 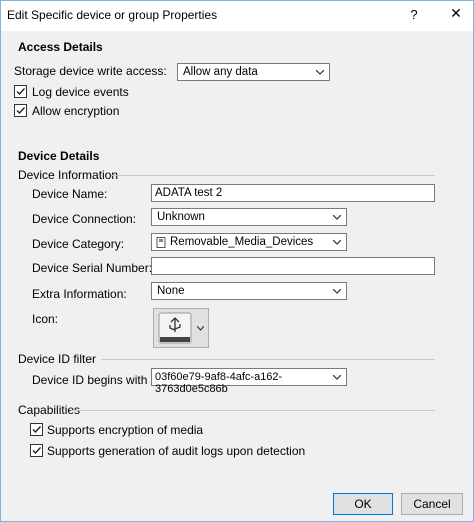 I want to click on extra-information-label: Extra Information:, so click(x=79, y=294).